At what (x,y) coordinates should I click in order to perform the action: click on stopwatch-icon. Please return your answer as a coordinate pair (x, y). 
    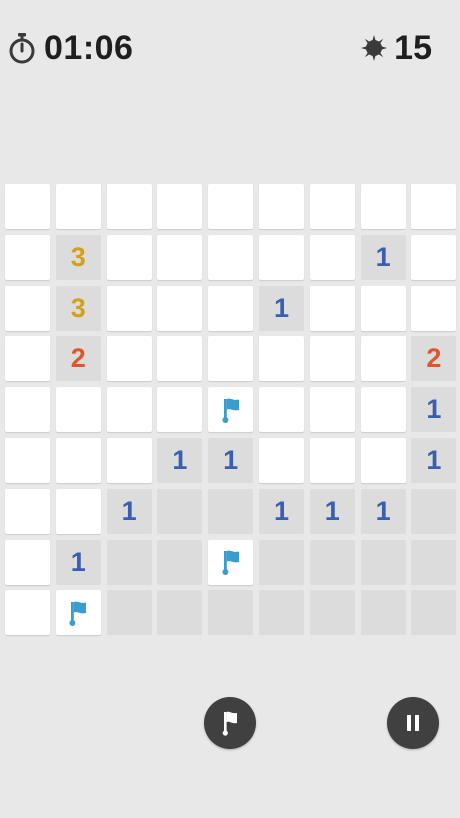
    Looking at the image, I should click on (22, 48).